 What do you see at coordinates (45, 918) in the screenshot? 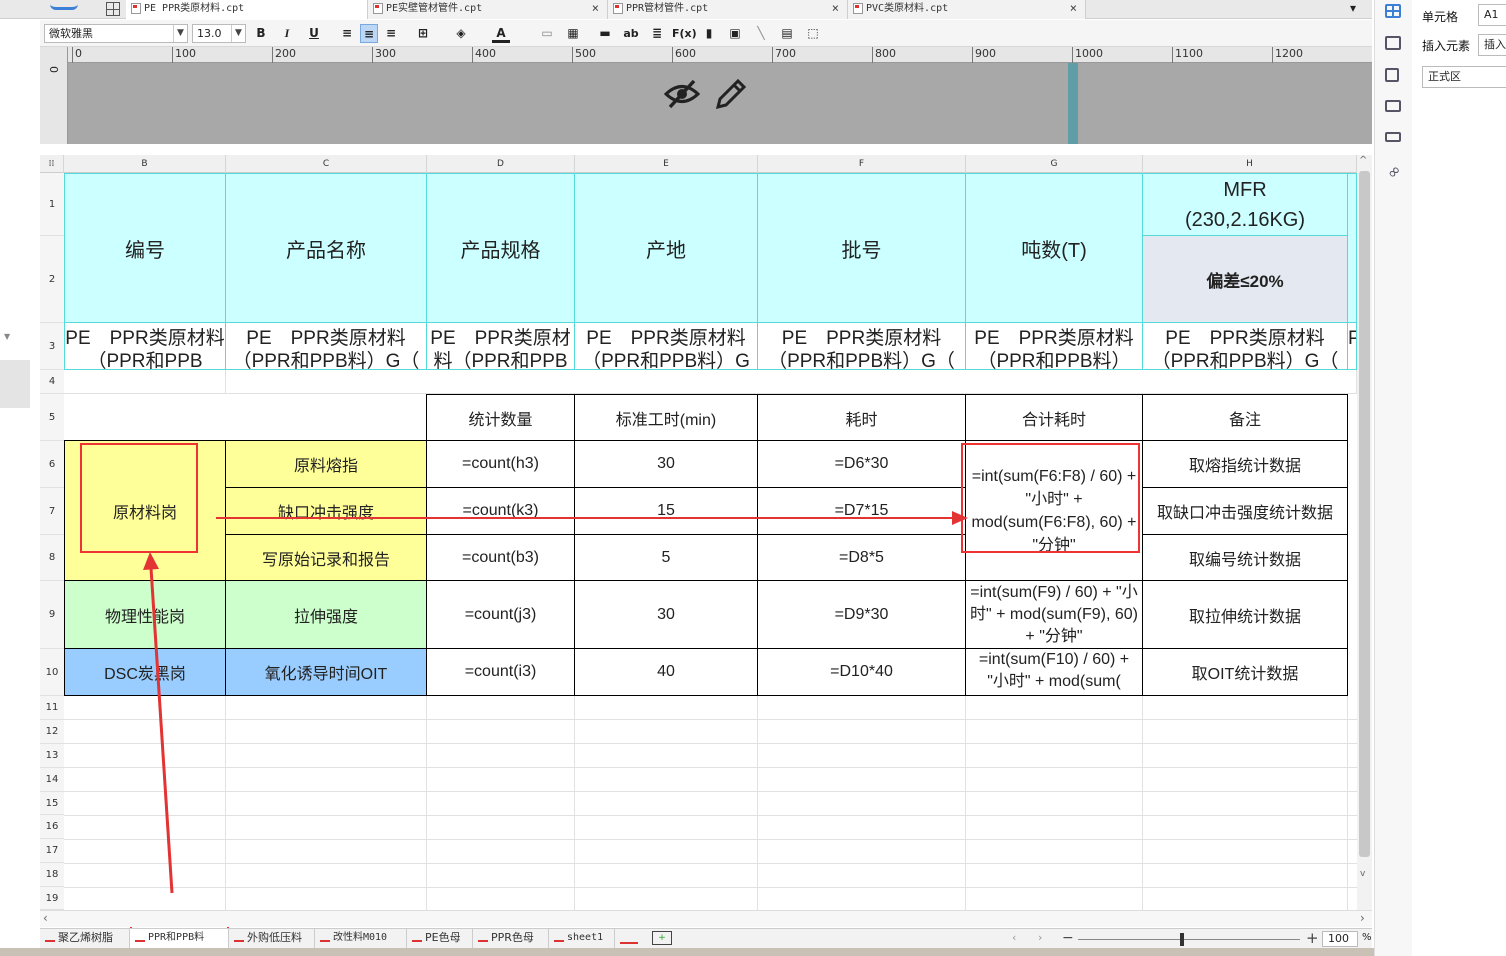
I see `scroll-left-icon: ‹` at bounding box center [45, 918].